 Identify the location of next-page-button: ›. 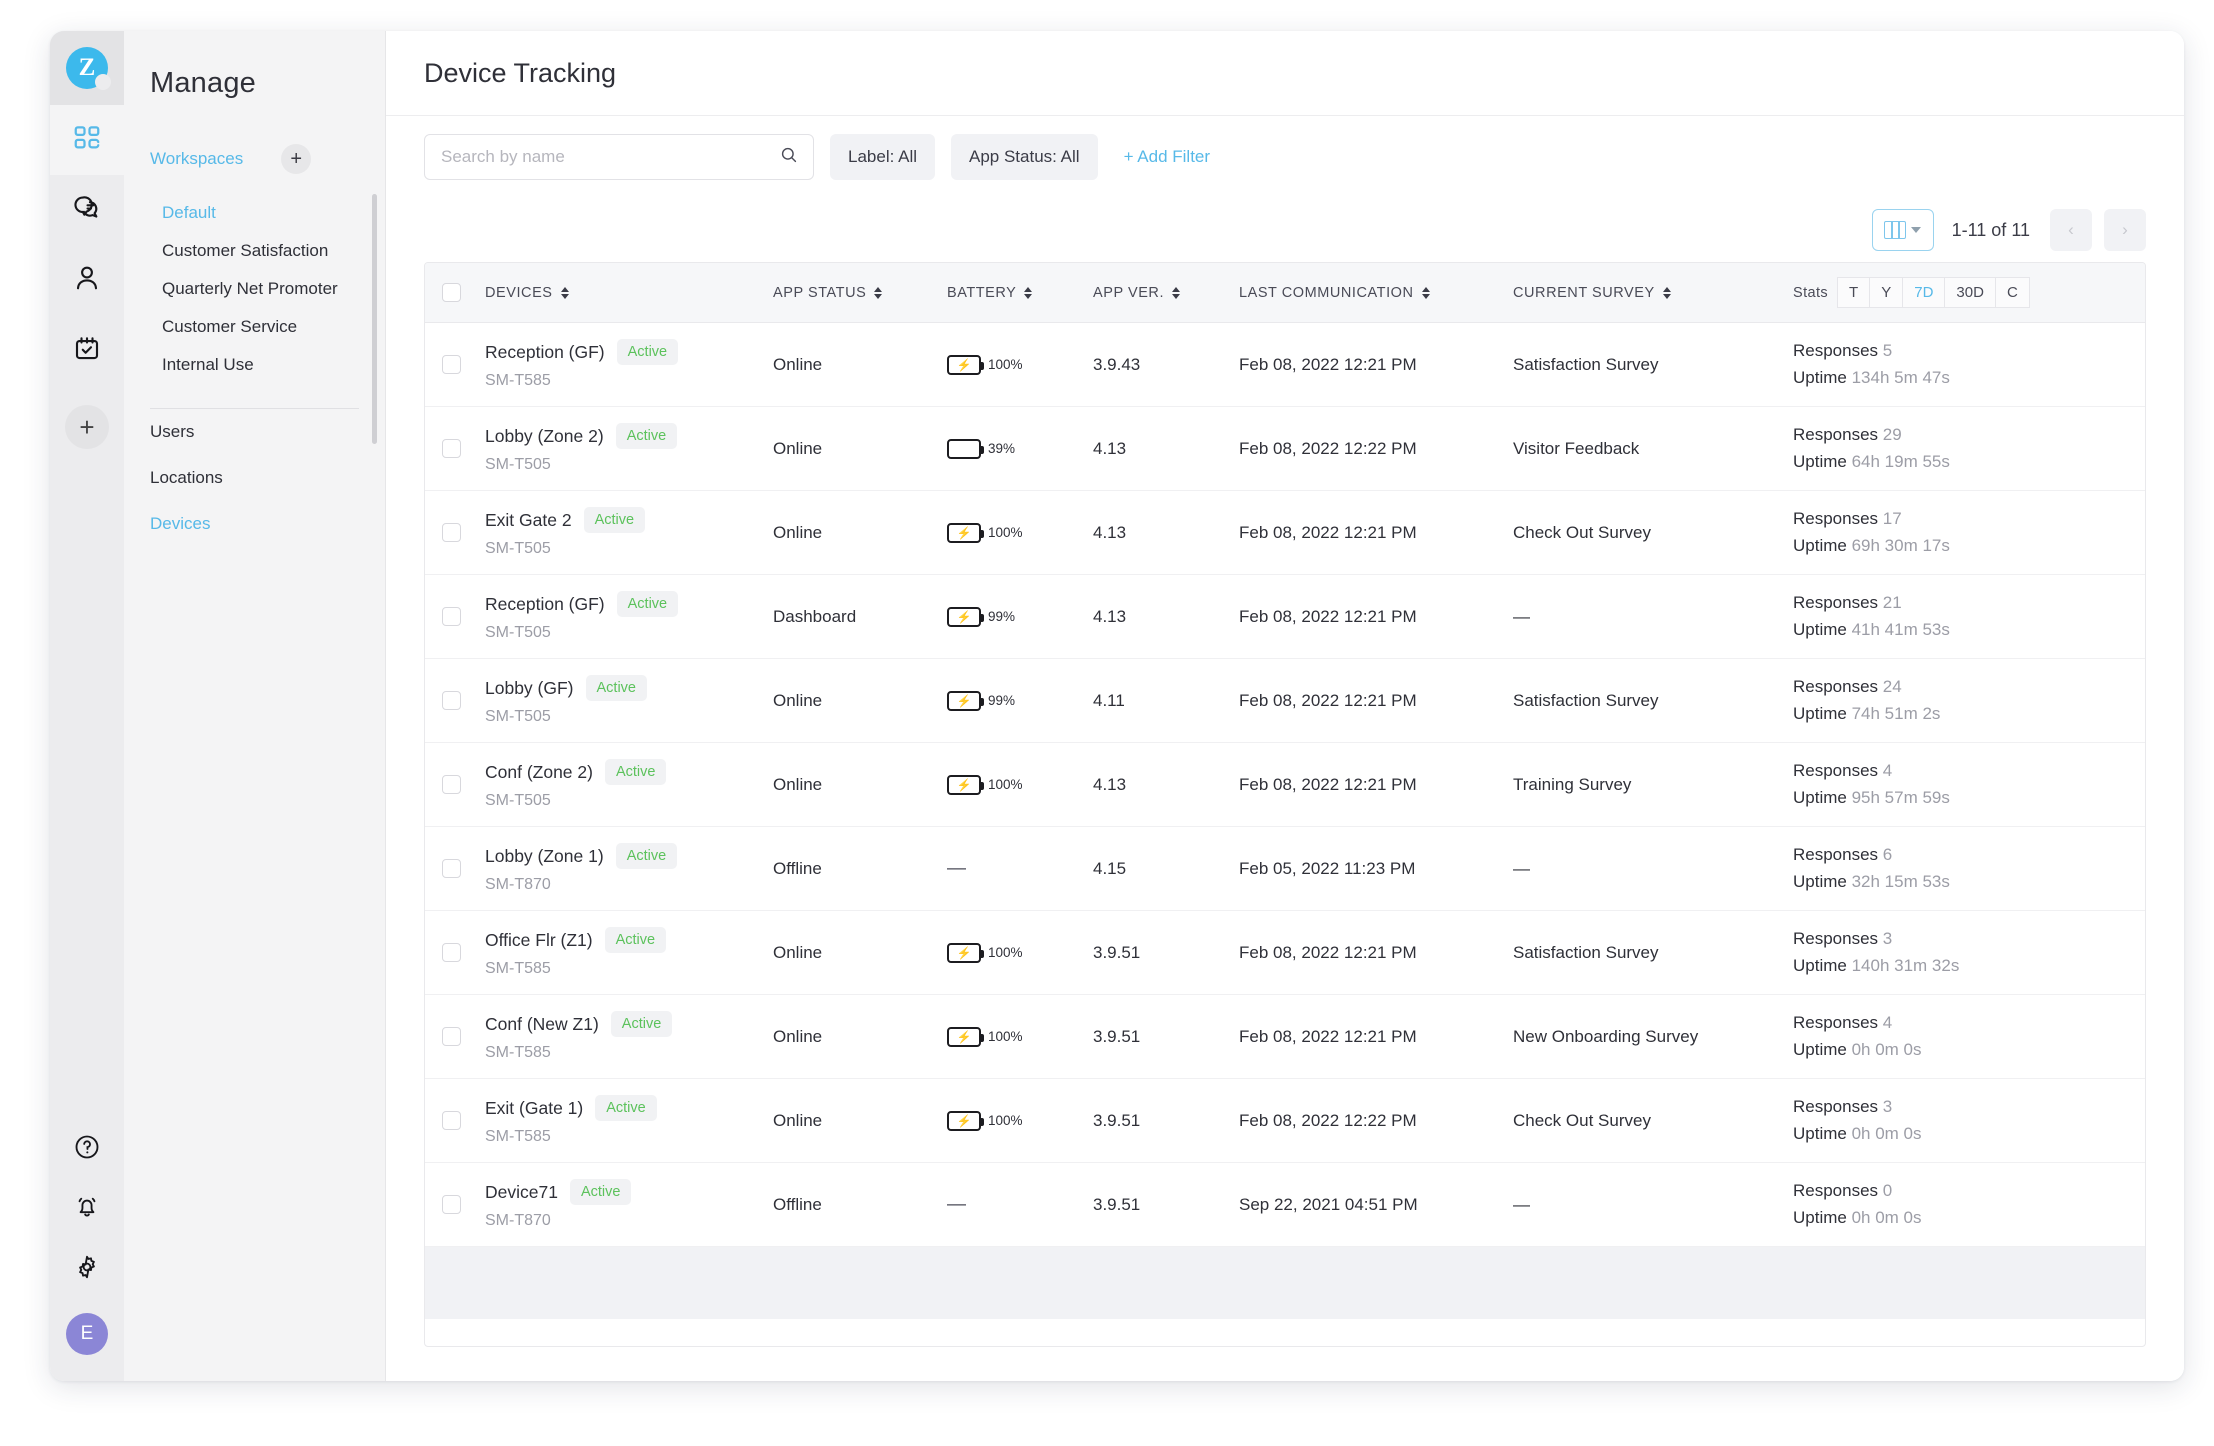
(2125, 230).